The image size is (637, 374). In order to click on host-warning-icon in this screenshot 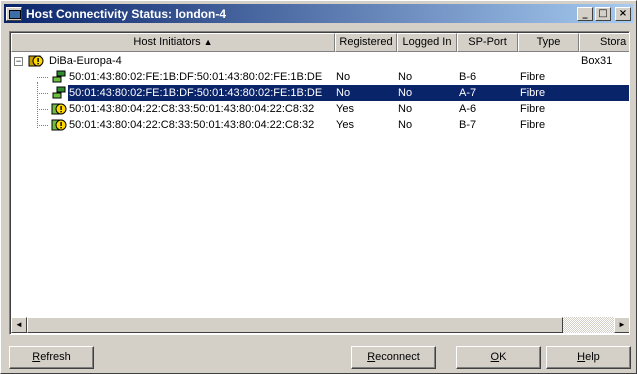, I will do `click(36, 61)`.